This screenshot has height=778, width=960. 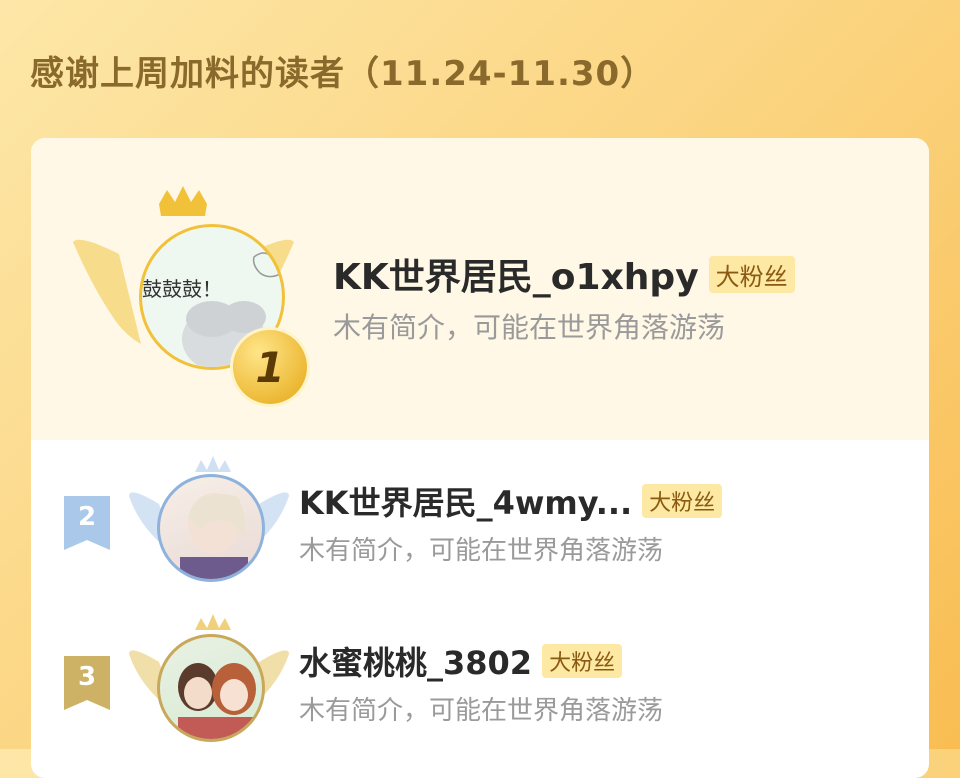 What do you see at coordinates (516, 274) in the screenshot?
I see `reader-name: KK世界居民_o1xhpy` at bounding box center [516, 274].